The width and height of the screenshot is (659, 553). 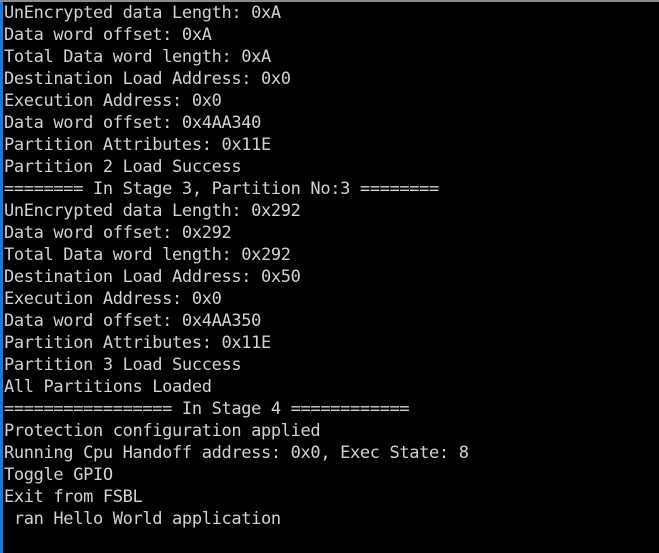 I want to click on console-line: Exit from FSBL, so click(x=73, y=497).